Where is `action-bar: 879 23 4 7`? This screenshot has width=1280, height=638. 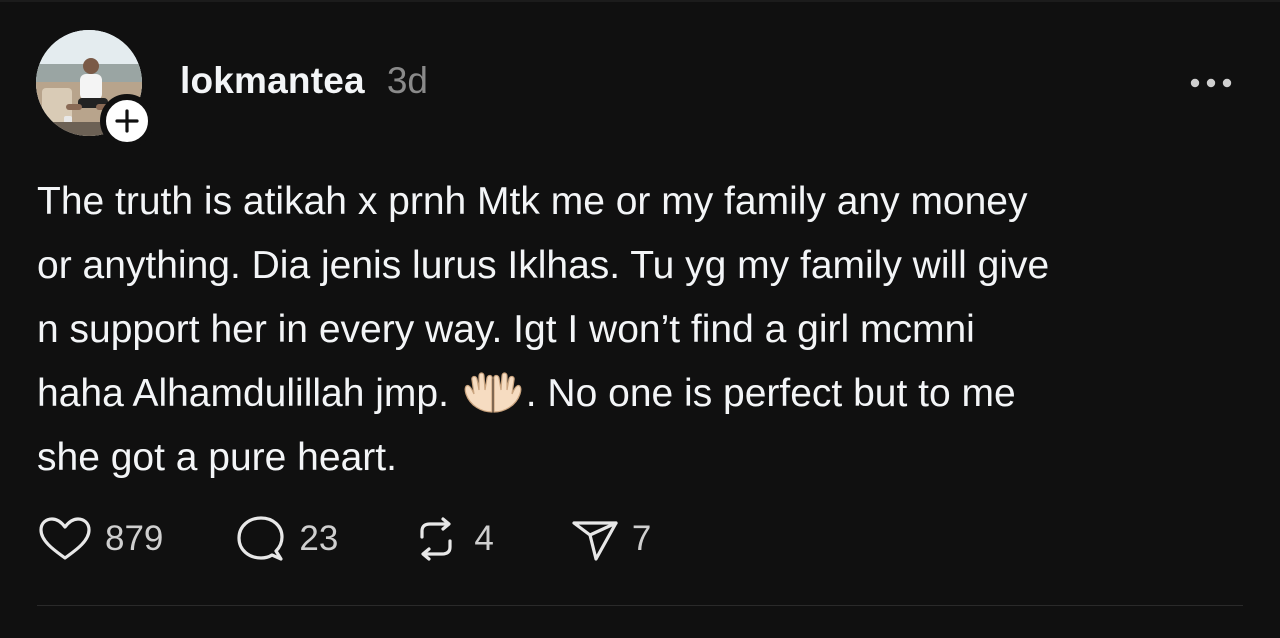
action-bar: 879 23 4 7 is located at coordinates (344, 539).